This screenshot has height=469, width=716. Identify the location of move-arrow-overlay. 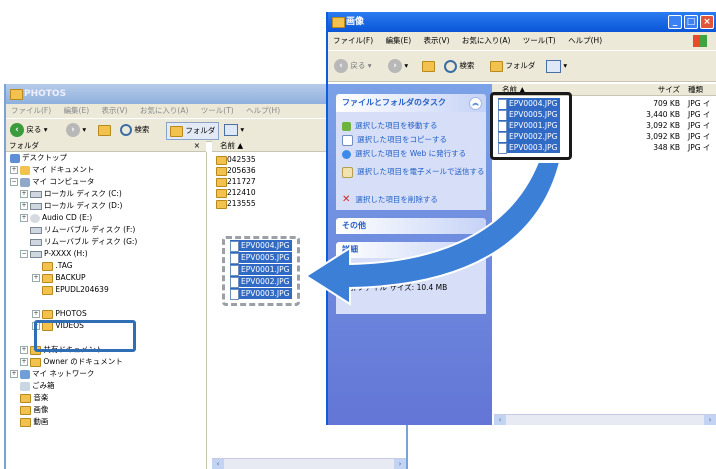
(433, 233).